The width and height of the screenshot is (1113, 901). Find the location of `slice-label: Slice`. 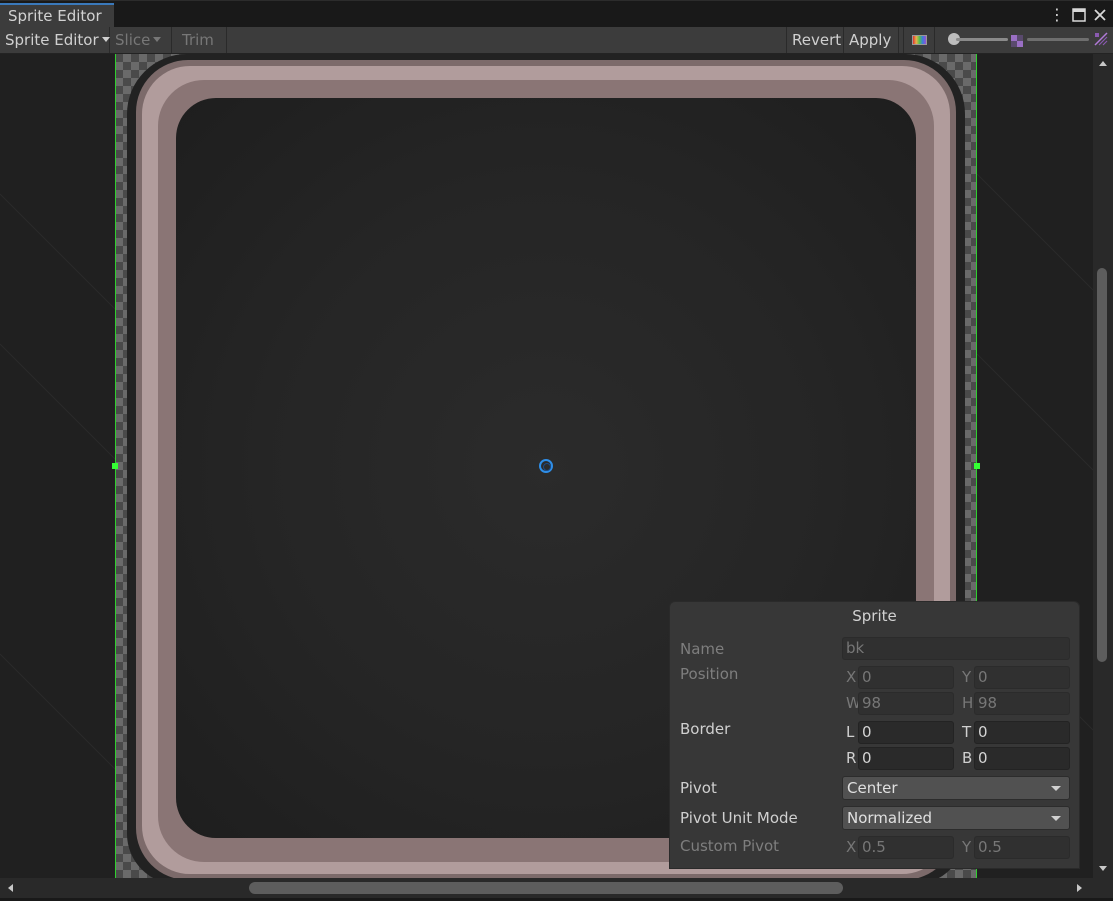

slice-label: Slice is located at coordinates (133, 40).